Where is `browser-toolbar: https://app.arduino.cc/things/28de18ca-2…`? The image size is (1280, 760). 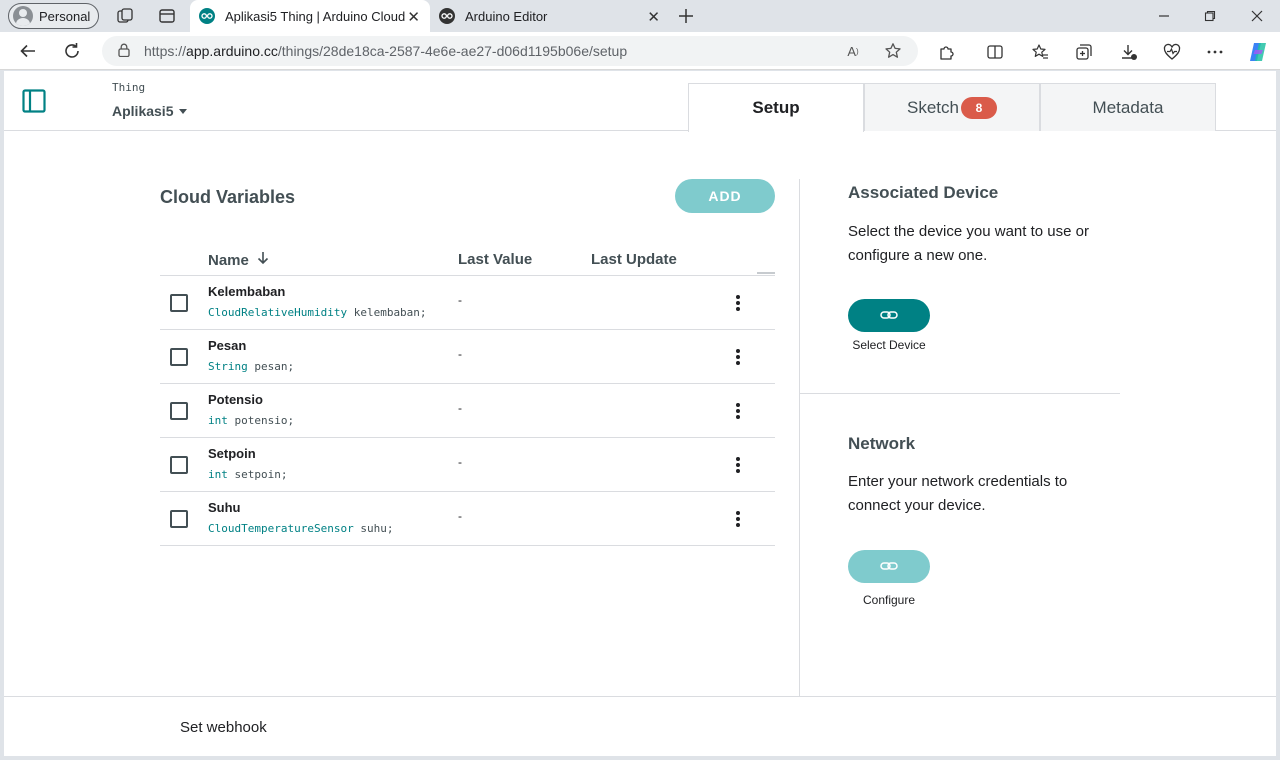
browser-toolbar: https://app.arduino.cc/things/28de18ca-2… is located at coordinates (640, 51).